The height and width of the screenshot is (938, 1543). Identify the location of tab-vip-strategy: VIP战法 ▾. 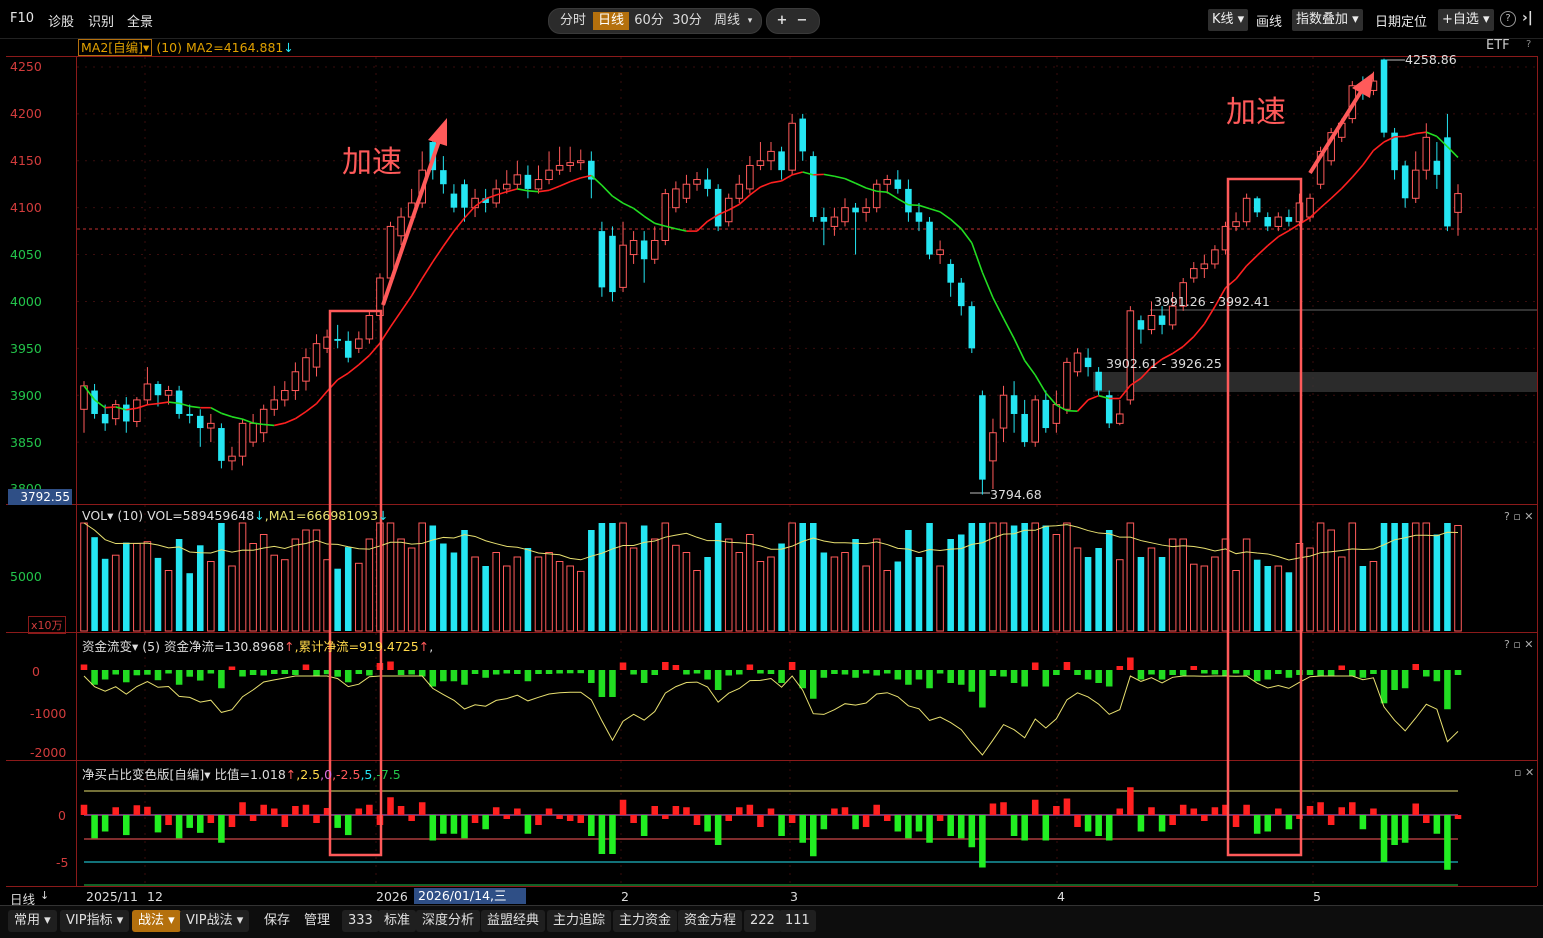
(214, 921).